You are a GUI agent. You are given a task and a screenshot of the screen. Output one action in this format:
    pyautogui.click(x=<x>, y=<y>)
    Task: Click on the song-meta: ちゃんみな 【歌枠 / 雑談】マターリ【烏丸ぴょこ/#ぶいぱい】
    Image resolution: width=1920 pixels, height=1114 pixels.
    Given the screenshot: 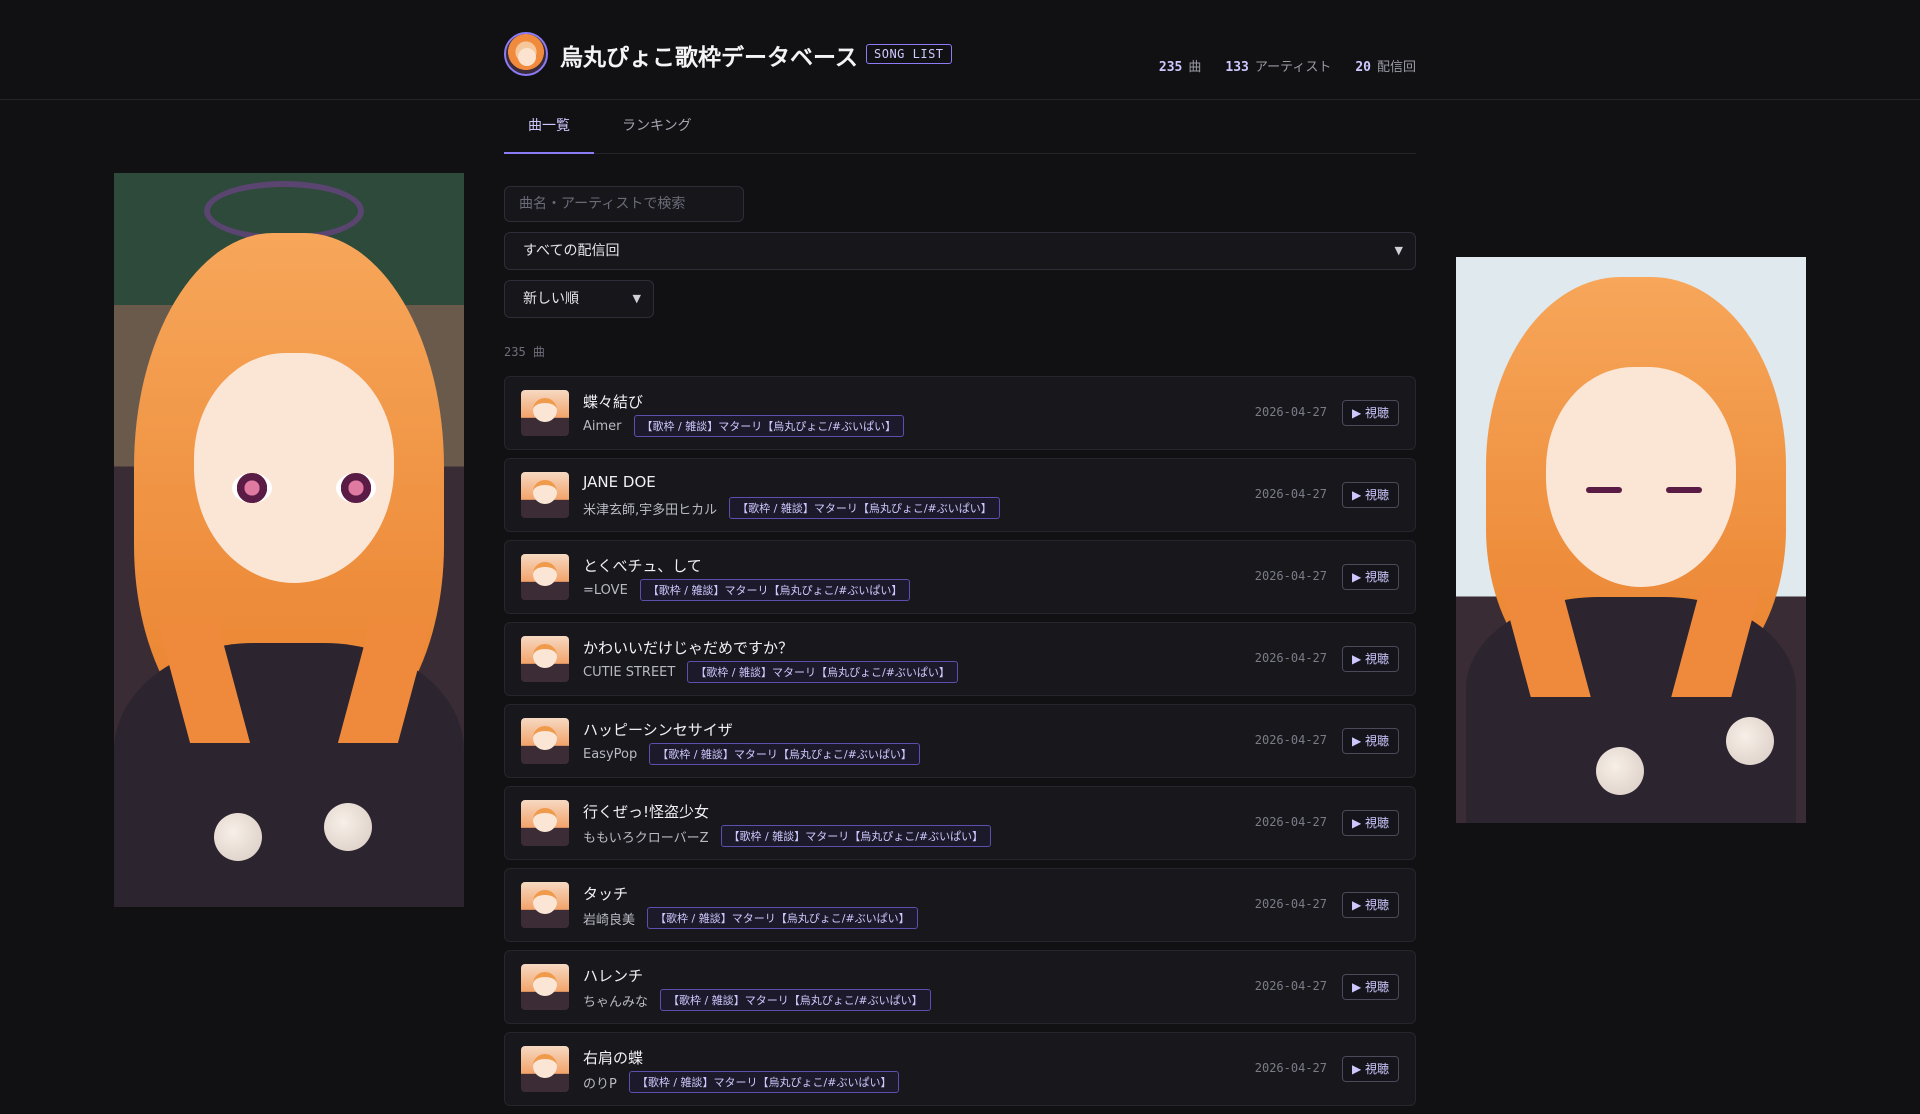 What is the action you would take?
    pyautogui.click(x=757, y=1000)
    